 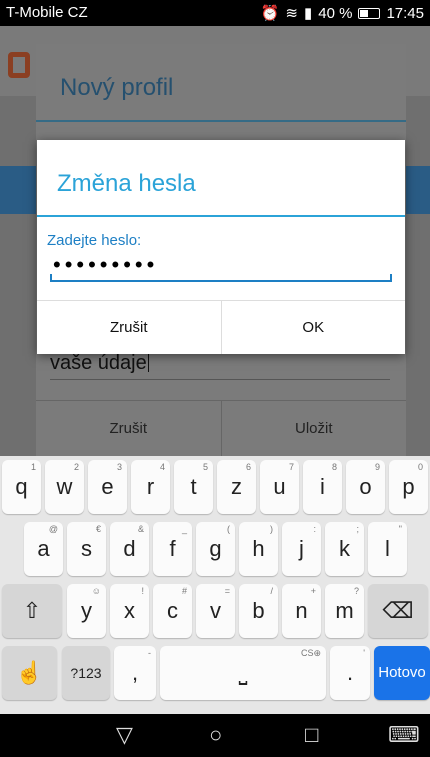 What do you see at coordinates (236, 487) in the screenshot?
I see `key-z: 6z` at bounding box center [236, 487].